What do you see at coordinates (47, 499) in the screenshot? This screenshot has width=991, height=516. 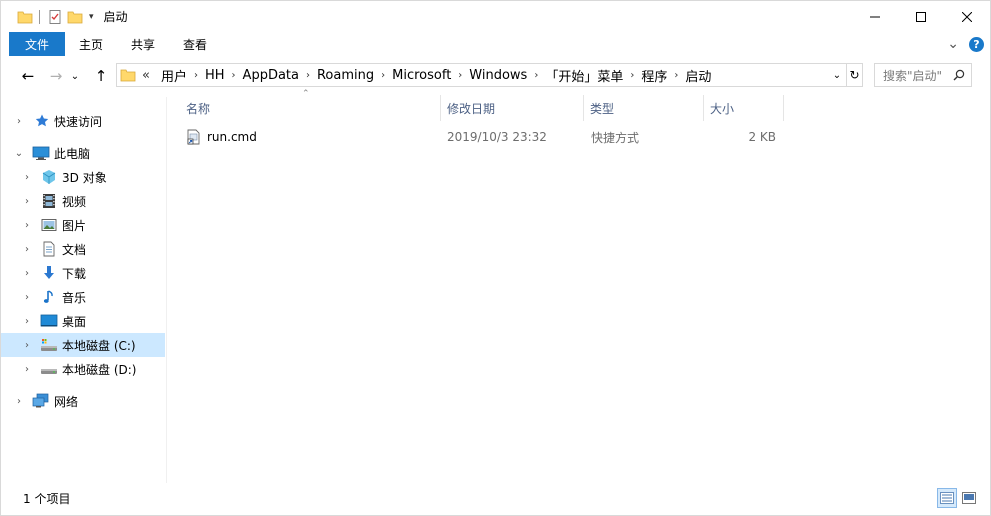 I see `item-count: 1 个项目` at bounding box center [47, 499].